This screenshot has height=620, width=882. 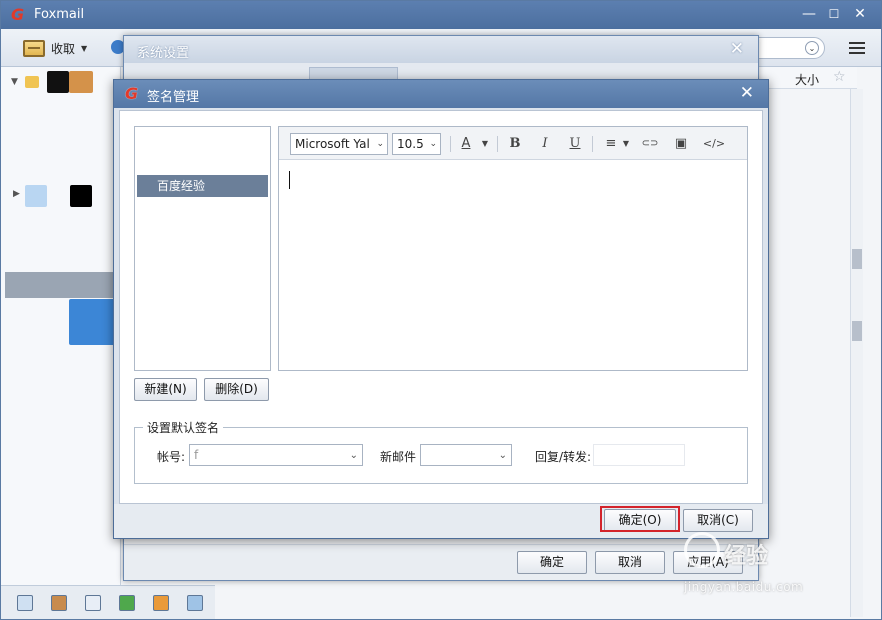 I want to click on message-list-header: 大小 ☆, so click(x=807, y=78).